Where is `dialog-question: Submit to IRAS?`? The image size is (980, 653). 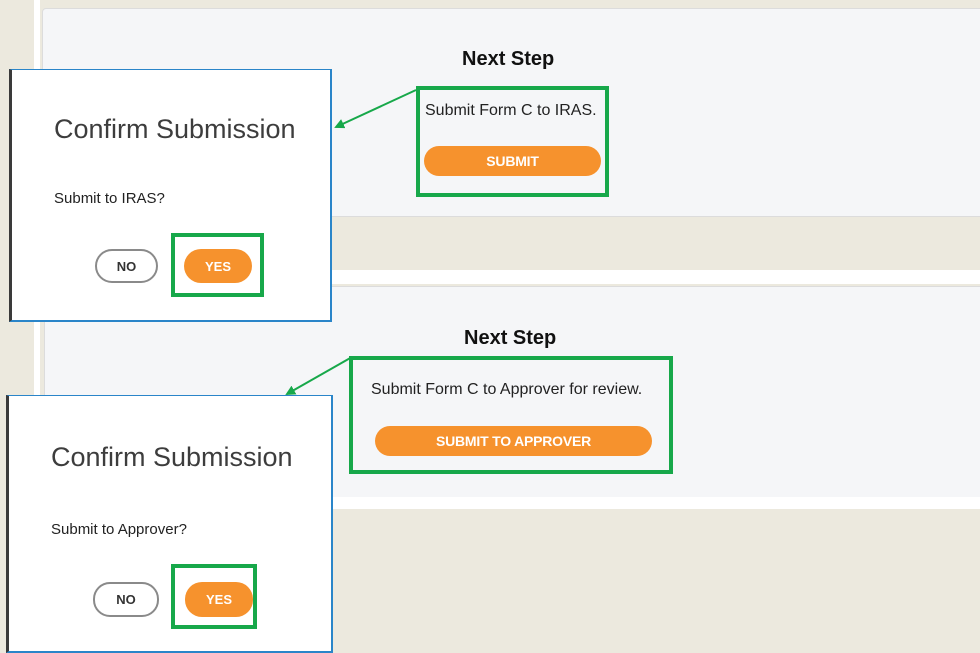 dialog-question: Submit to IRAS? is located at coordinates (109, 198).